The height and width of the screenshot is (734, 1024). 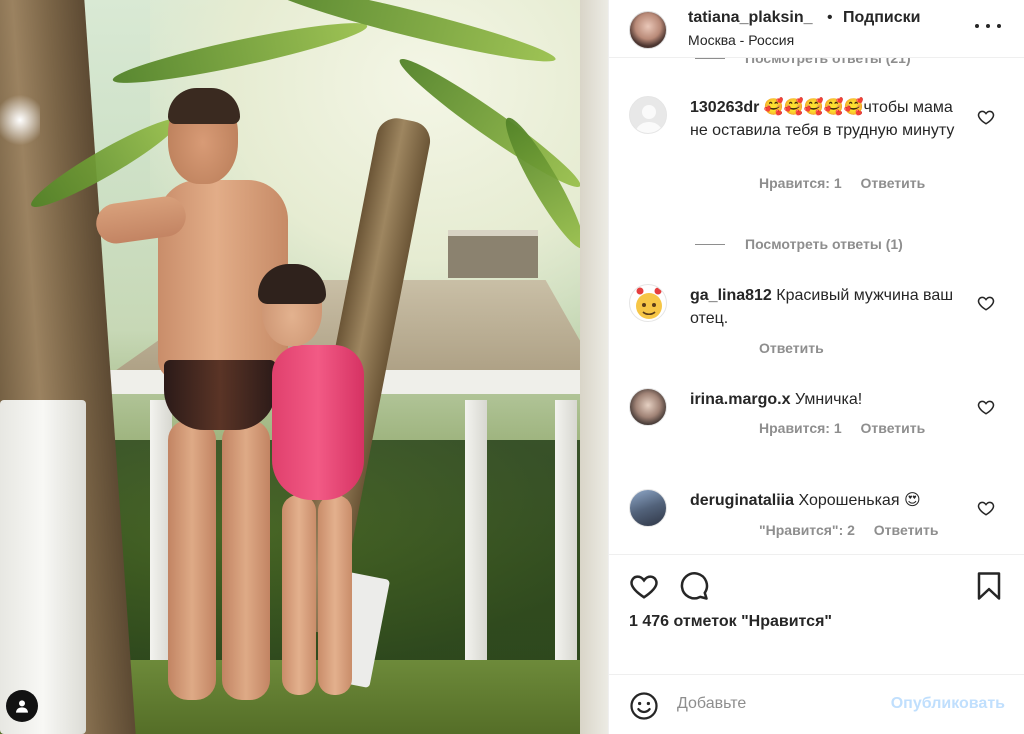 I want to click on publish-button: Опубликовать, so click(x=942, y=704).